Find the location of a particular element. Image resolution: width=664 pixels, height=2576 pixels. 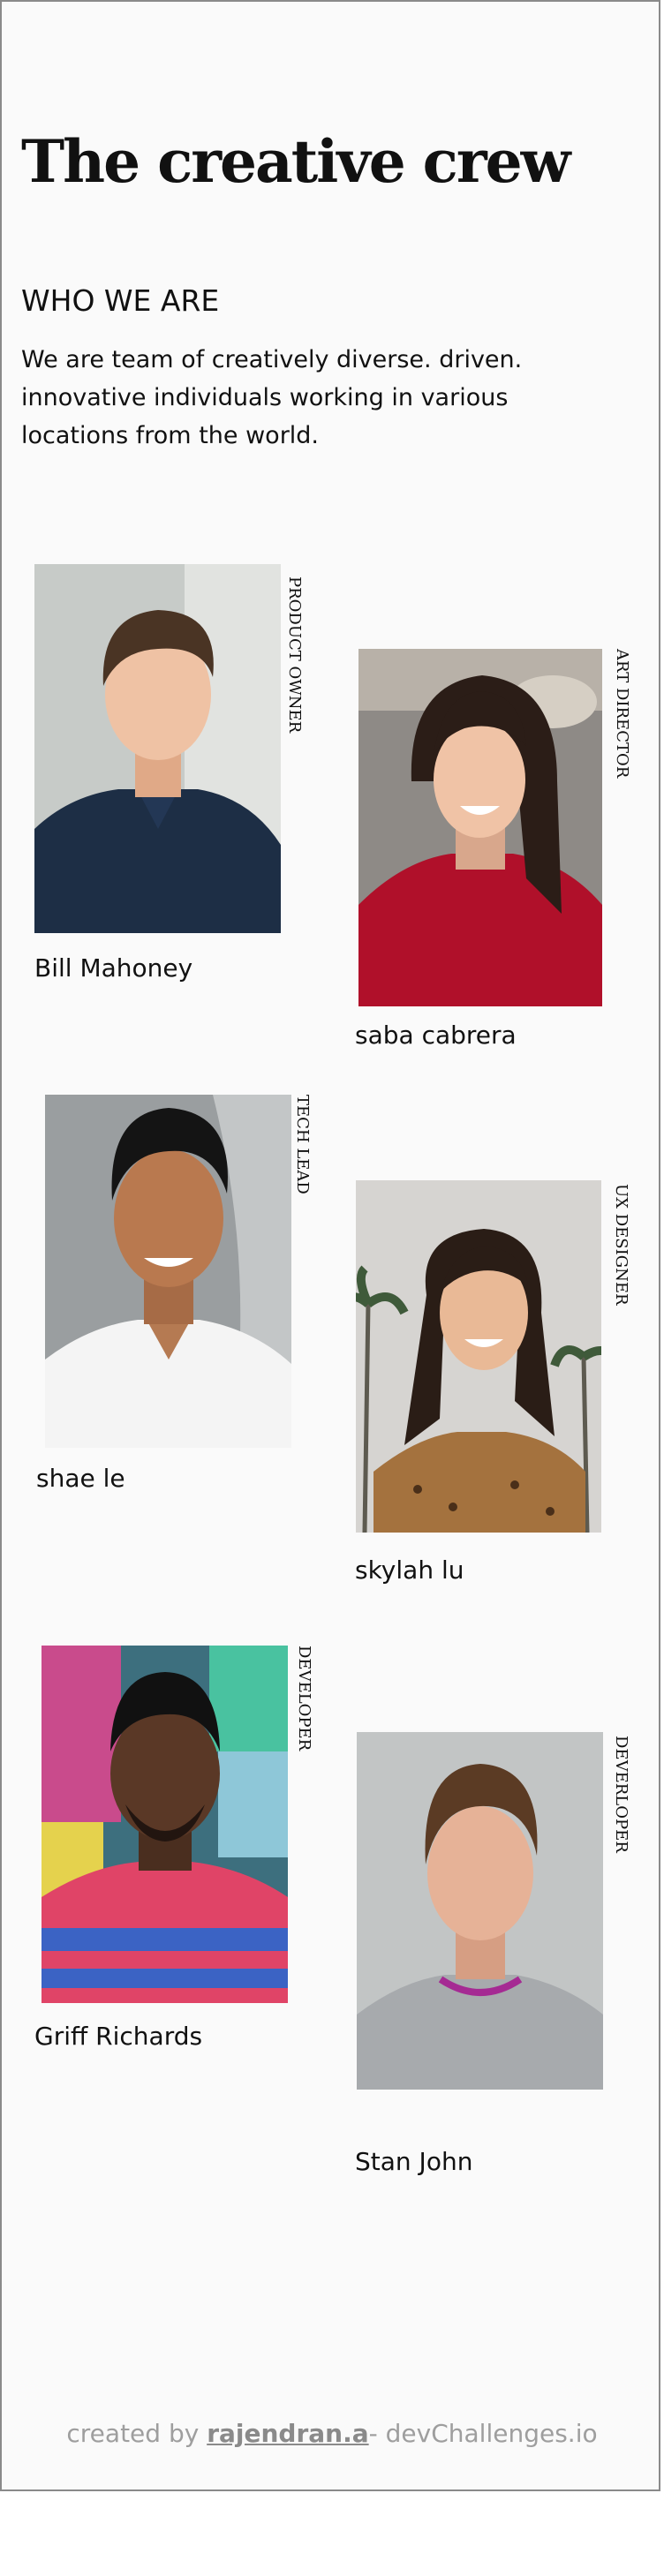

member-role: DEVELOPER is located at coordinates (304, 1699).